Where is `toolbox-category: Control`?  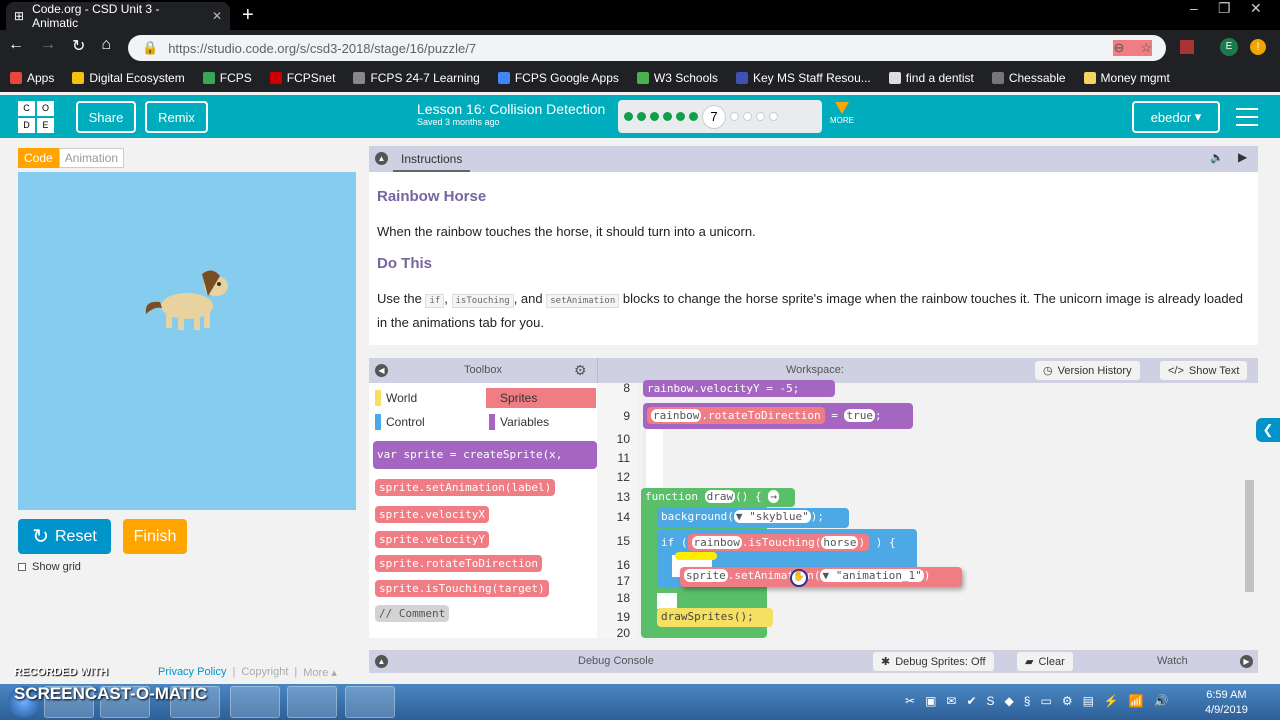
toolbox-category: Control is located at coordinates (427, 422).